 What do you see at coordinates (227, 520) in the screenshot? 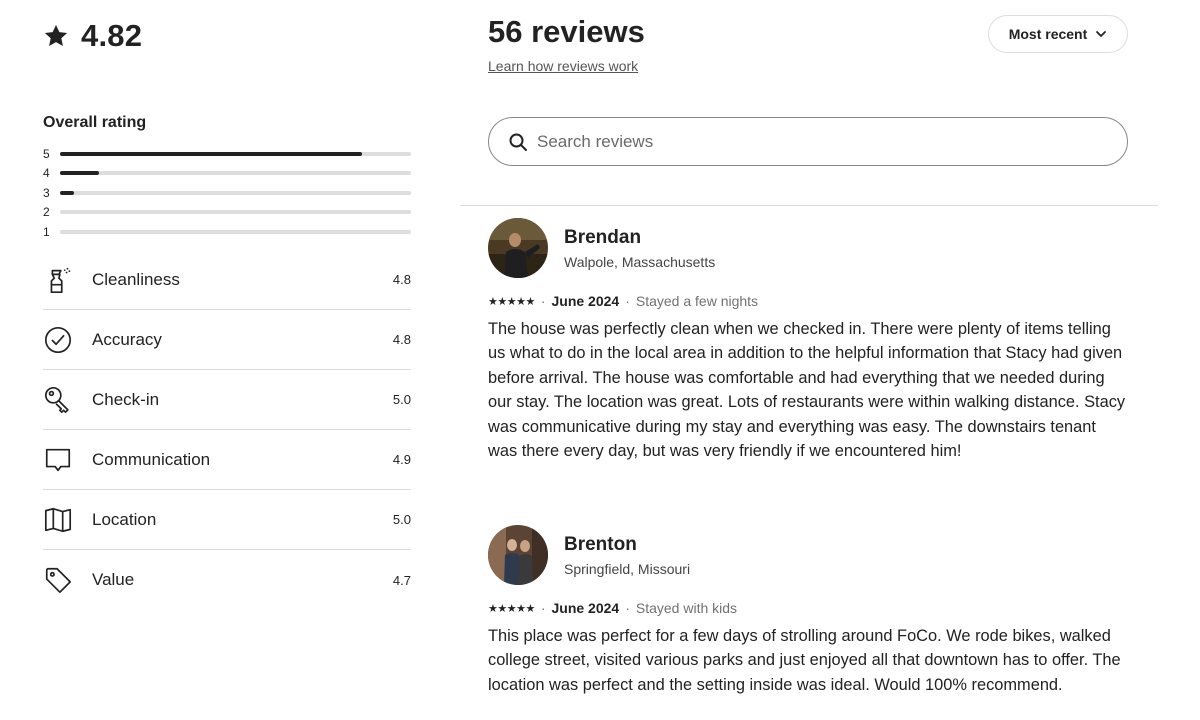
I see `category-location: Location 5.0` at bounding box center [227, 520].